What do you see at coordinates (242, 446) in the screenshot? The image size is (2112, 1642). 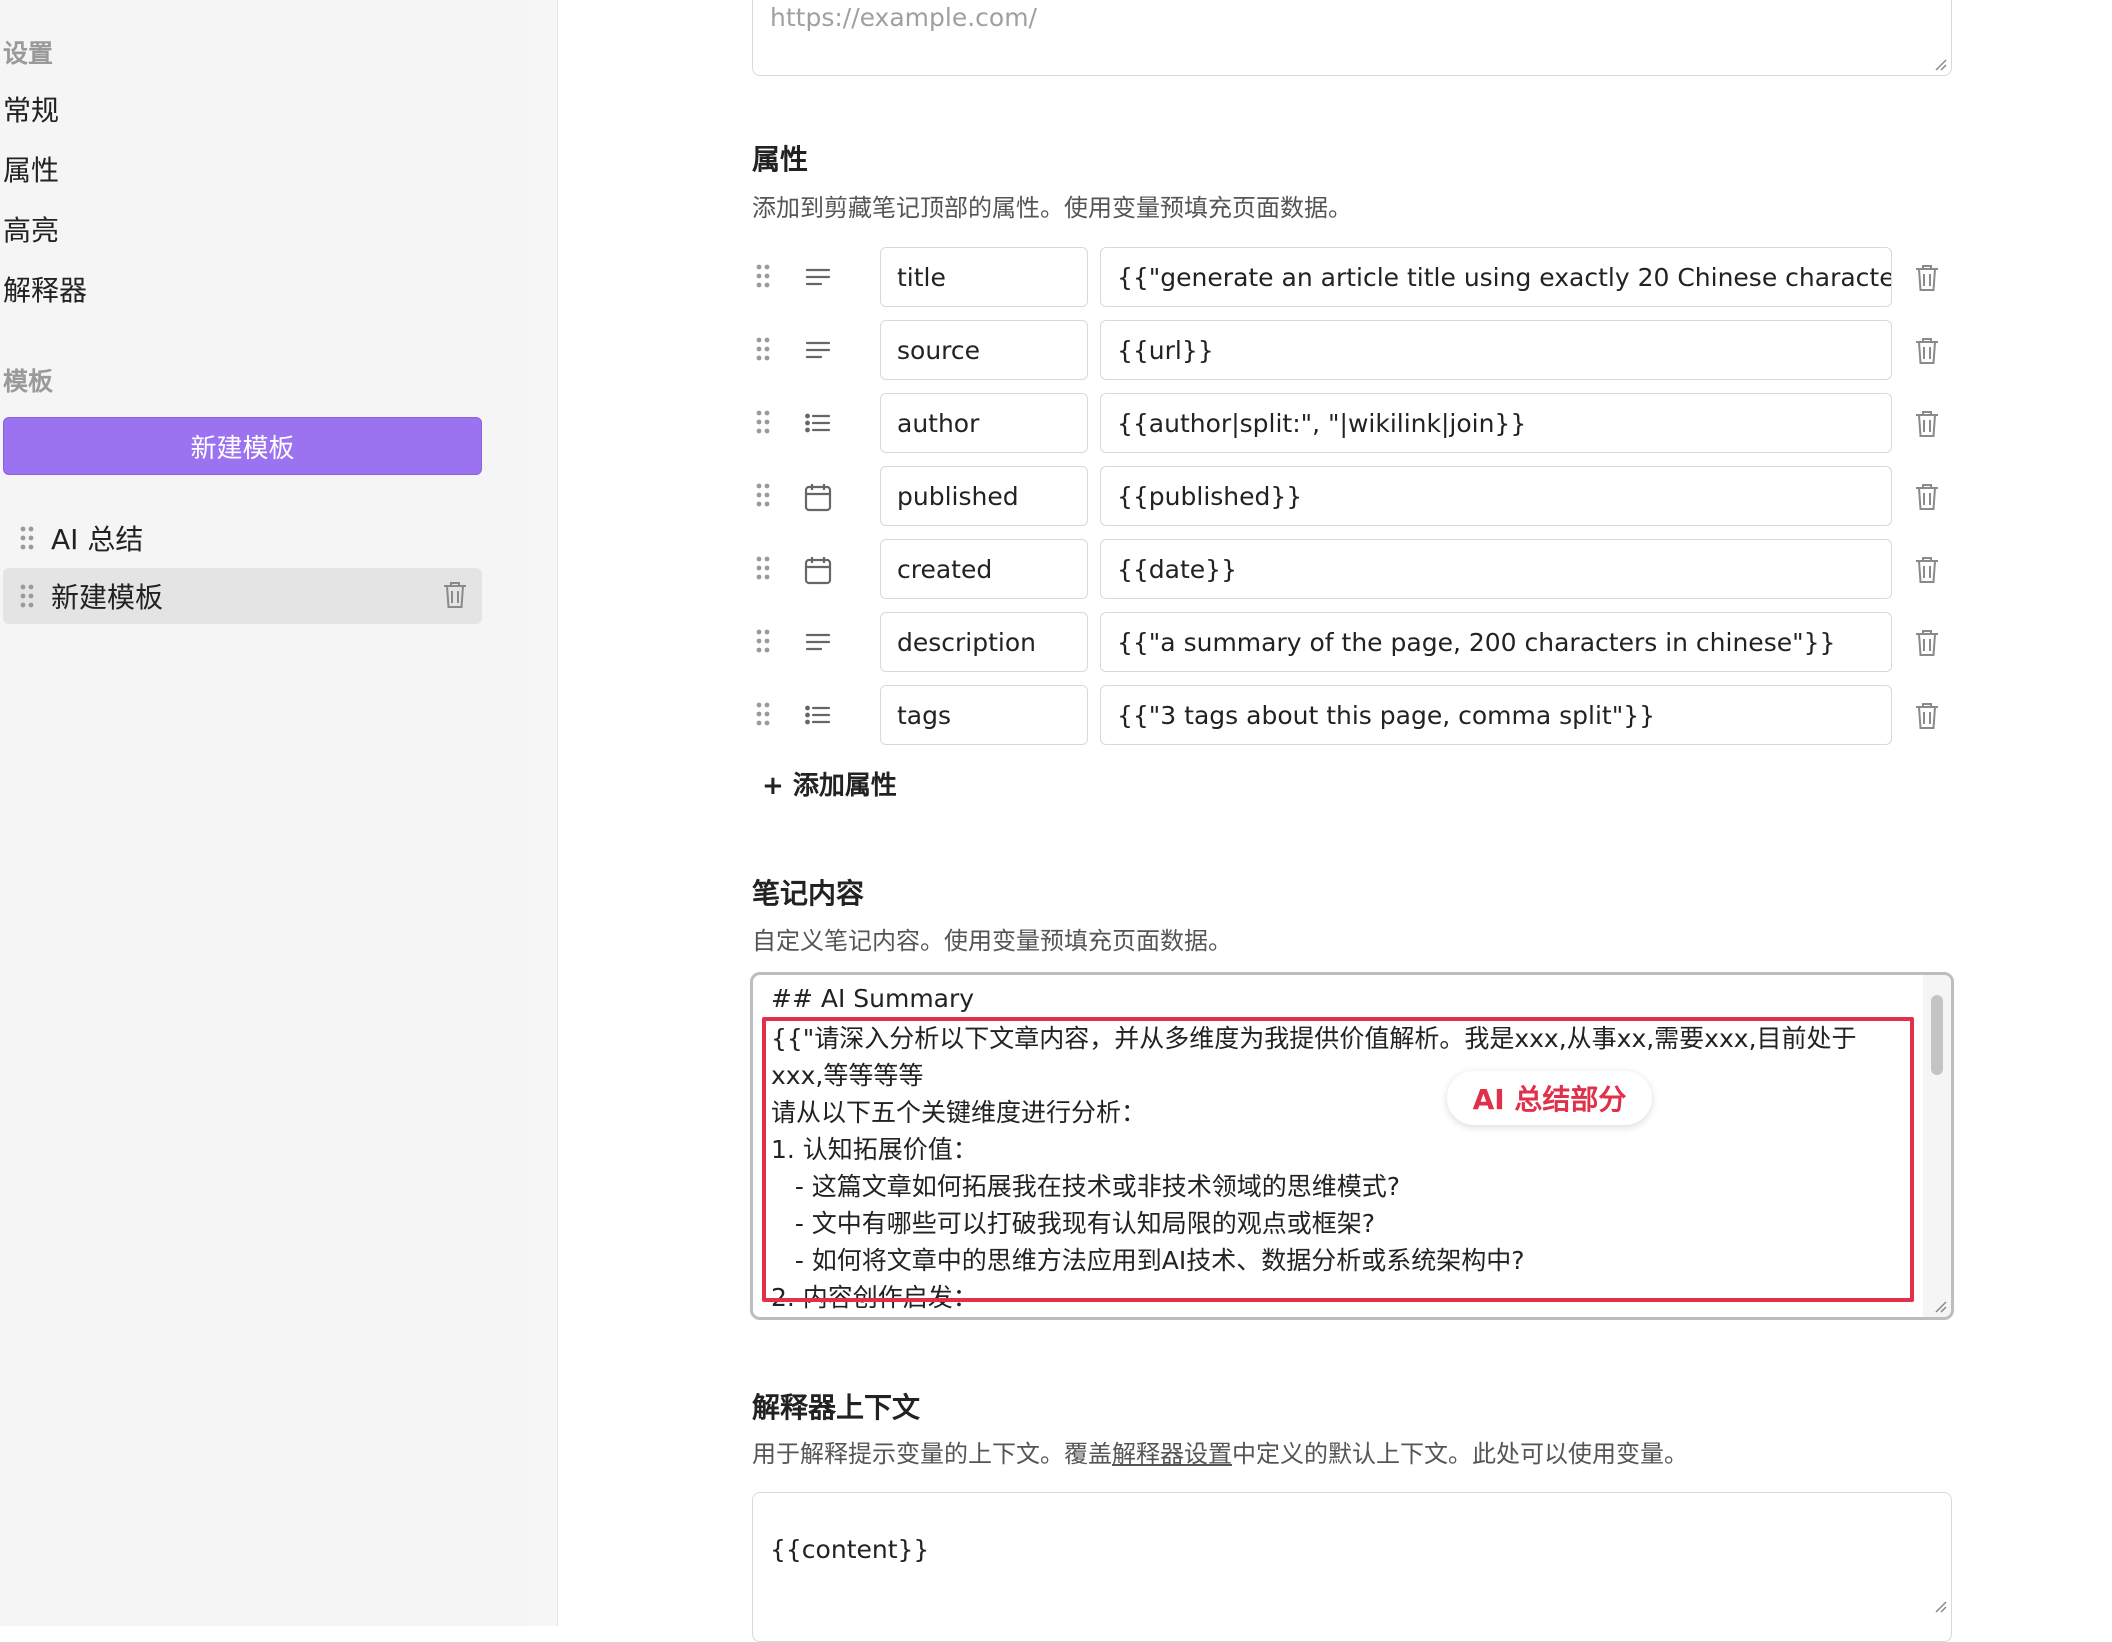 I see `new-template-button: 新建模板` at bounding box center [242, 446].